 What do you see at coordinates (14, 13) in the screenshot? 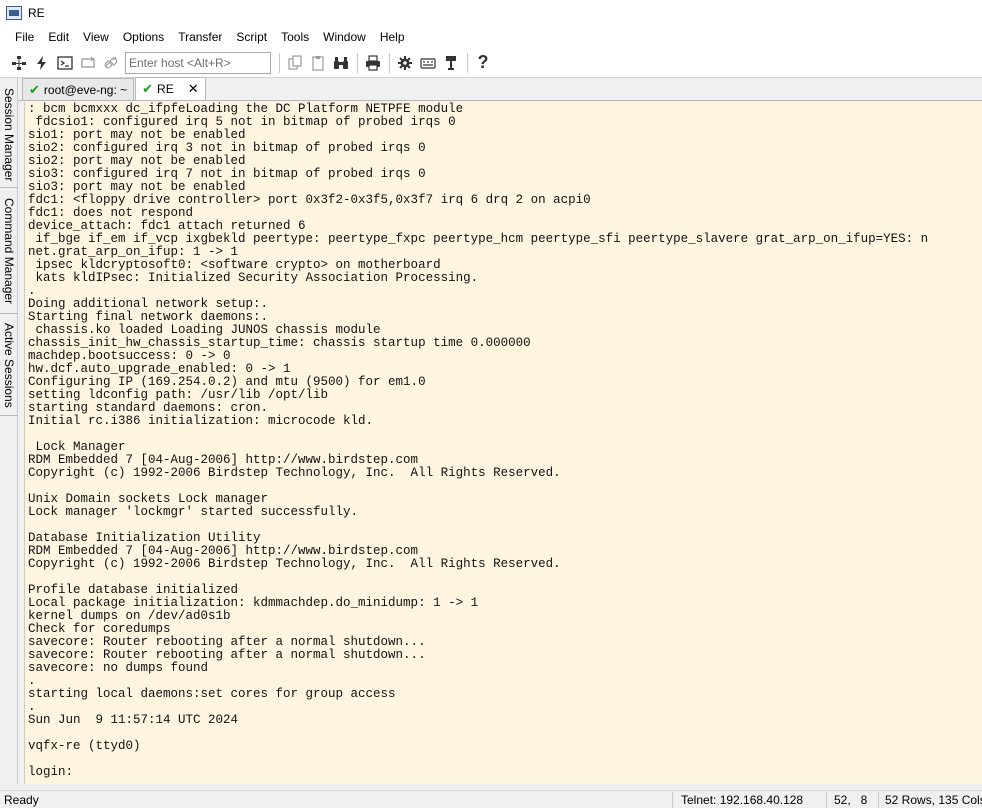
I see `app-icon` at bounding box center [14, 13].